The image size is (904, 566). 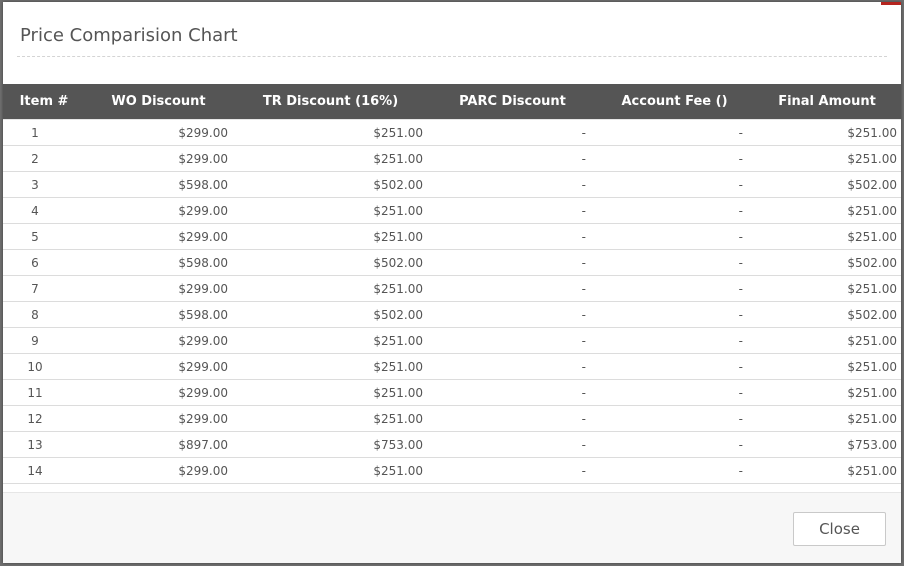 What do you see at coordinates (44, 132) in the screenshot?
I see `cell-item-number: 1` at bounding box center [44, 132].